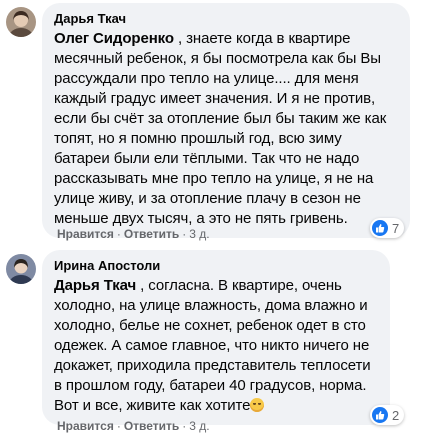  I want to click on reaction-badge: 2, so click(387, 415).